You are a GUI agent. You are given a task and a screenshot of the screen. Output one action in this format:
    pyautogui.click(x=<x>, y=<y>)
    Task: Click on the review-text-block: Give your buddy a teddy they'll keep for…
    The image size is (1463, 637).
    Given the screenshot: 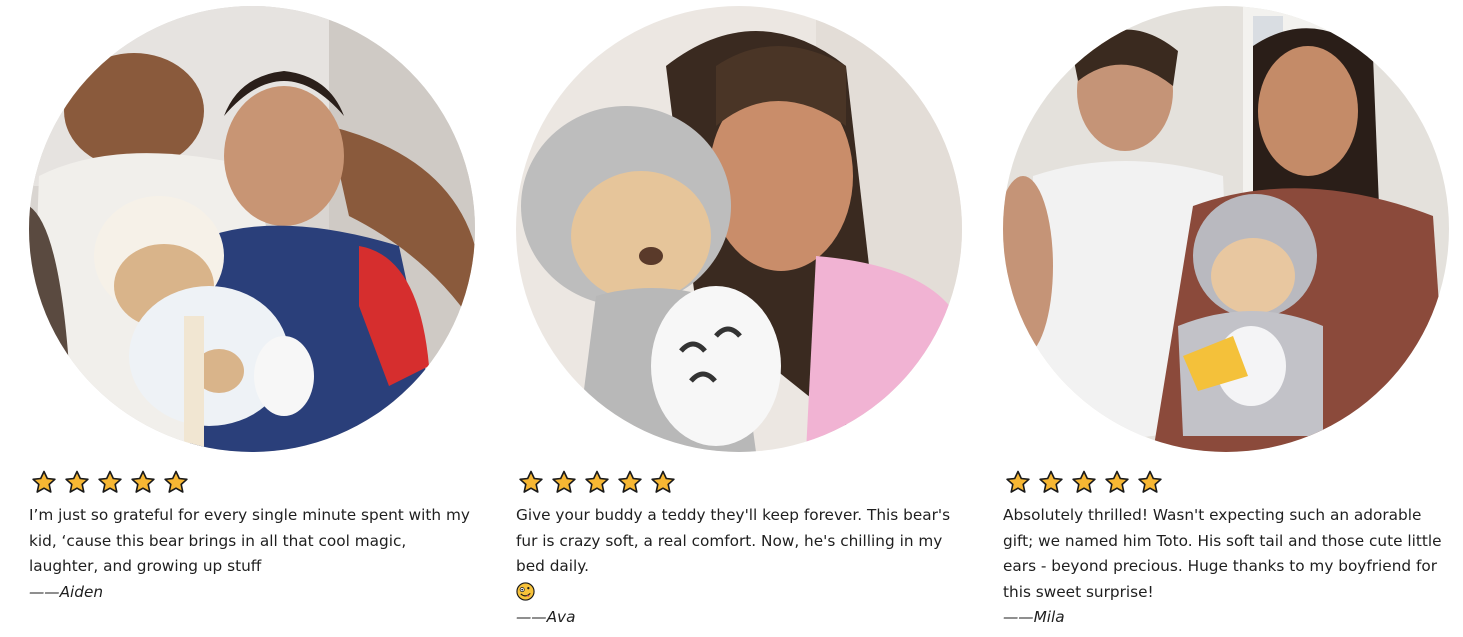 What is the action you would take?
    pyautogui.click(x=740, y=567)
    